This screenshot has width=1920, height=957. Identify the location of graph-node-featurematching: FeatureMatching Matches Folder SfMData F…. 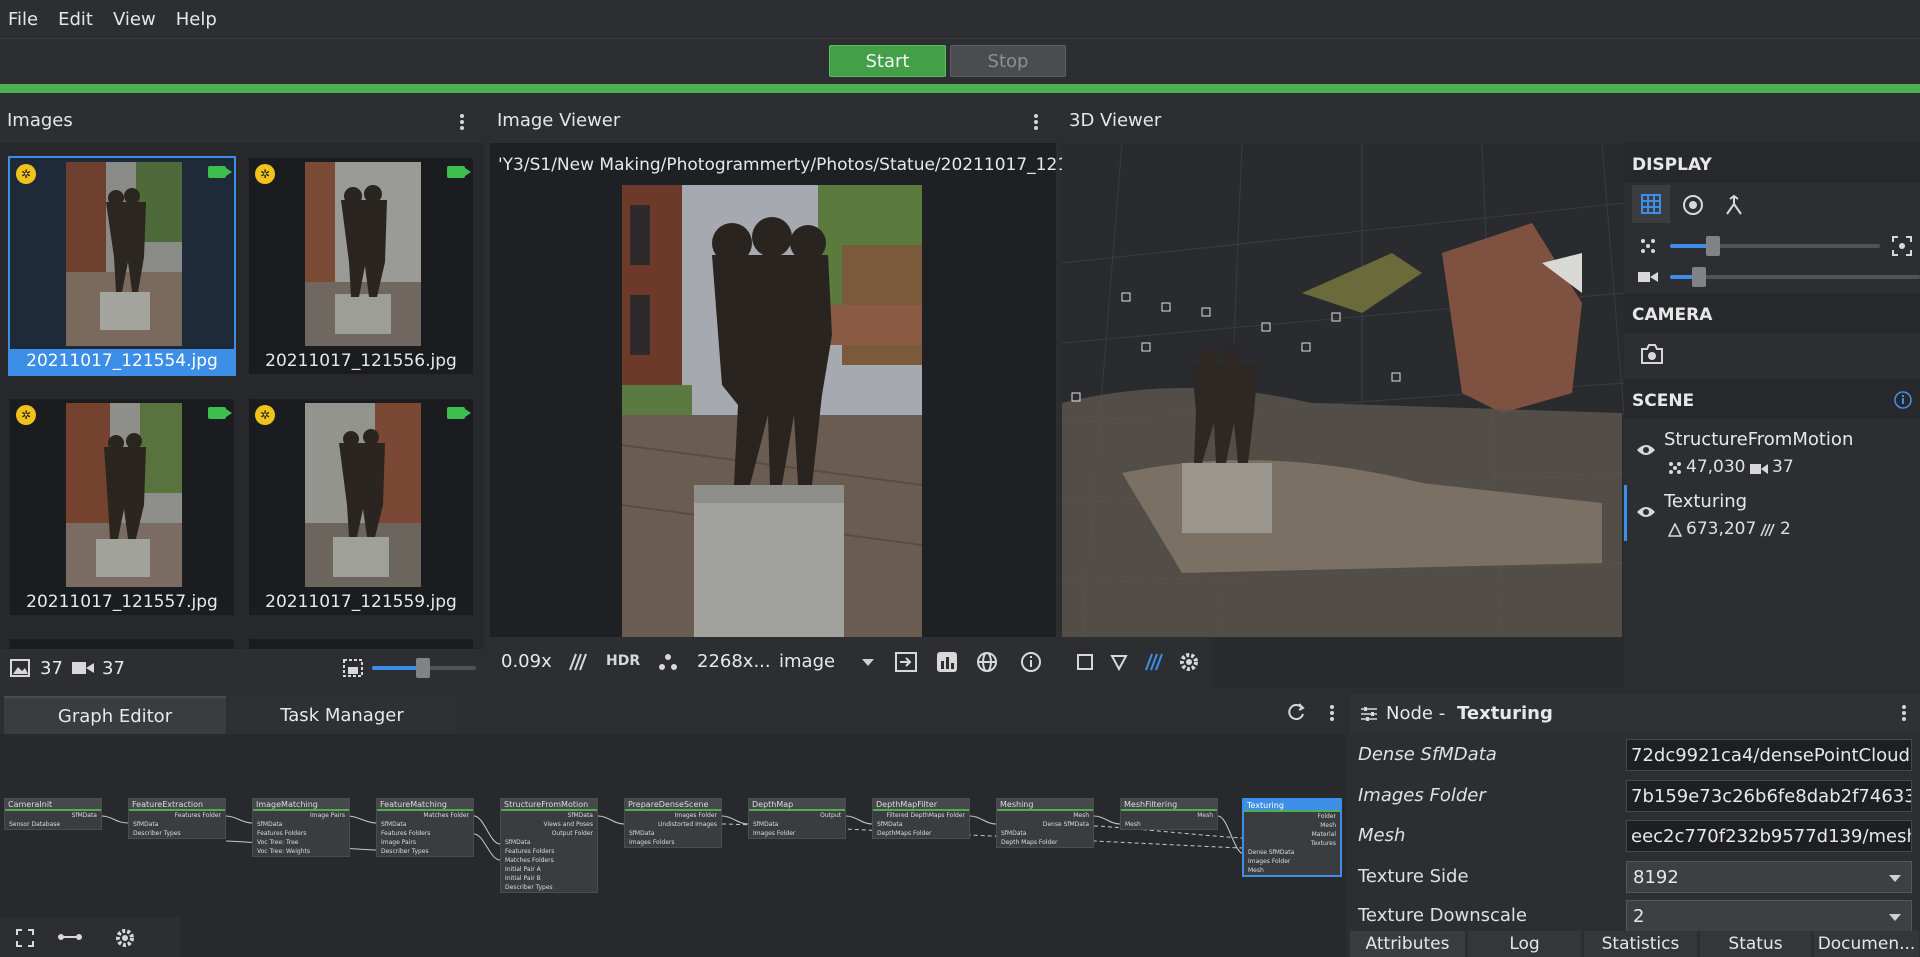
(425, 827).